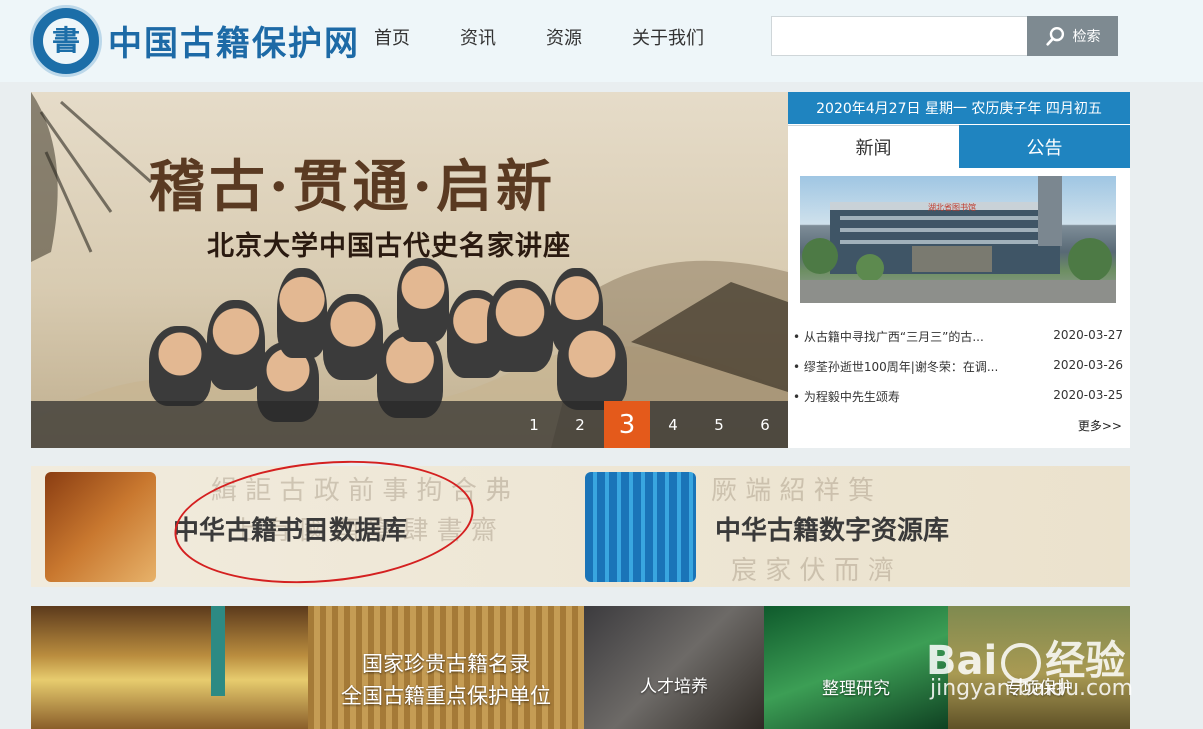 The height and width of the screenshot is (729, 1203). What do you see at coordinates (580, 424) in the screenshot?
I see `slide-indicator-2: 2` at bounding box center [580, 424].